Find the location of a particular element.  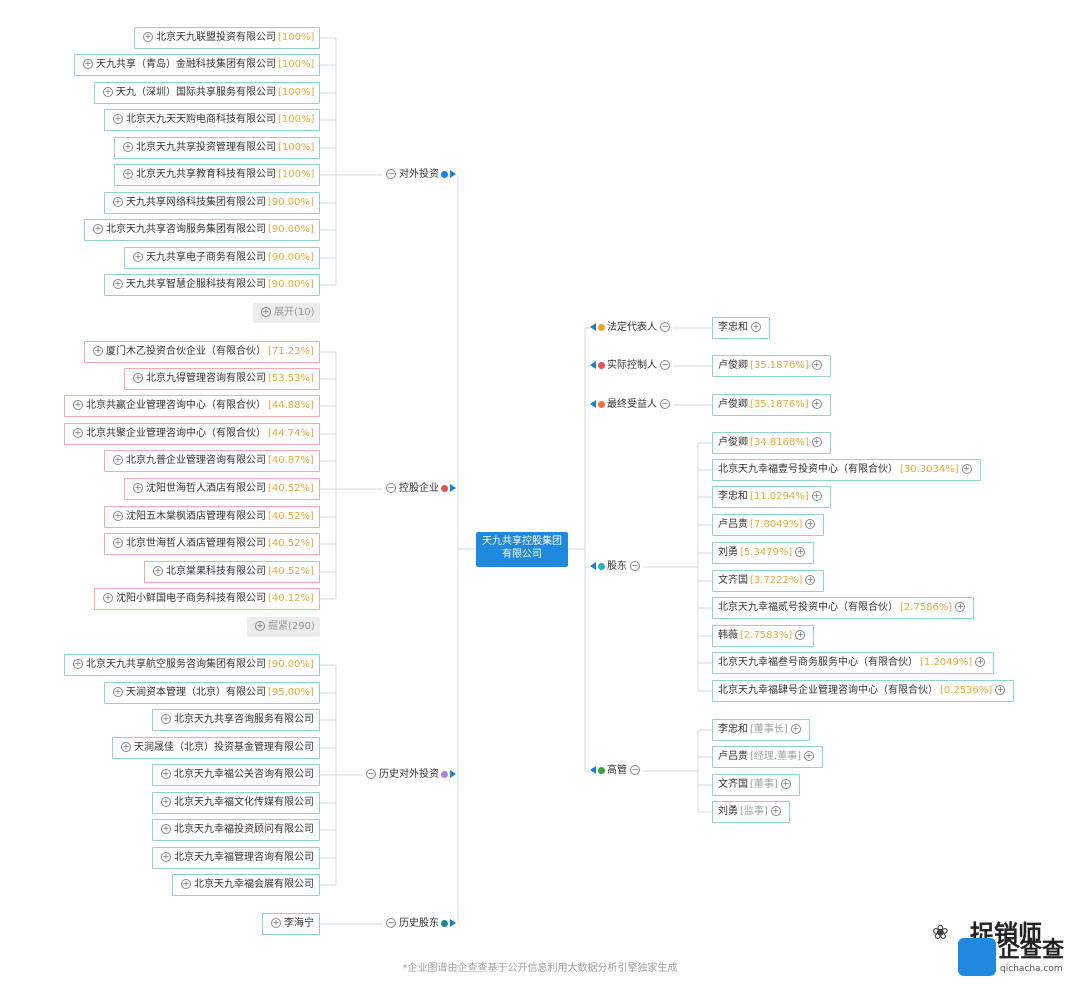

left-node-history_investments: + 北京天九共享航空服务咨询集团有限公司 [90.00%] is located at coordinates (192, 665).